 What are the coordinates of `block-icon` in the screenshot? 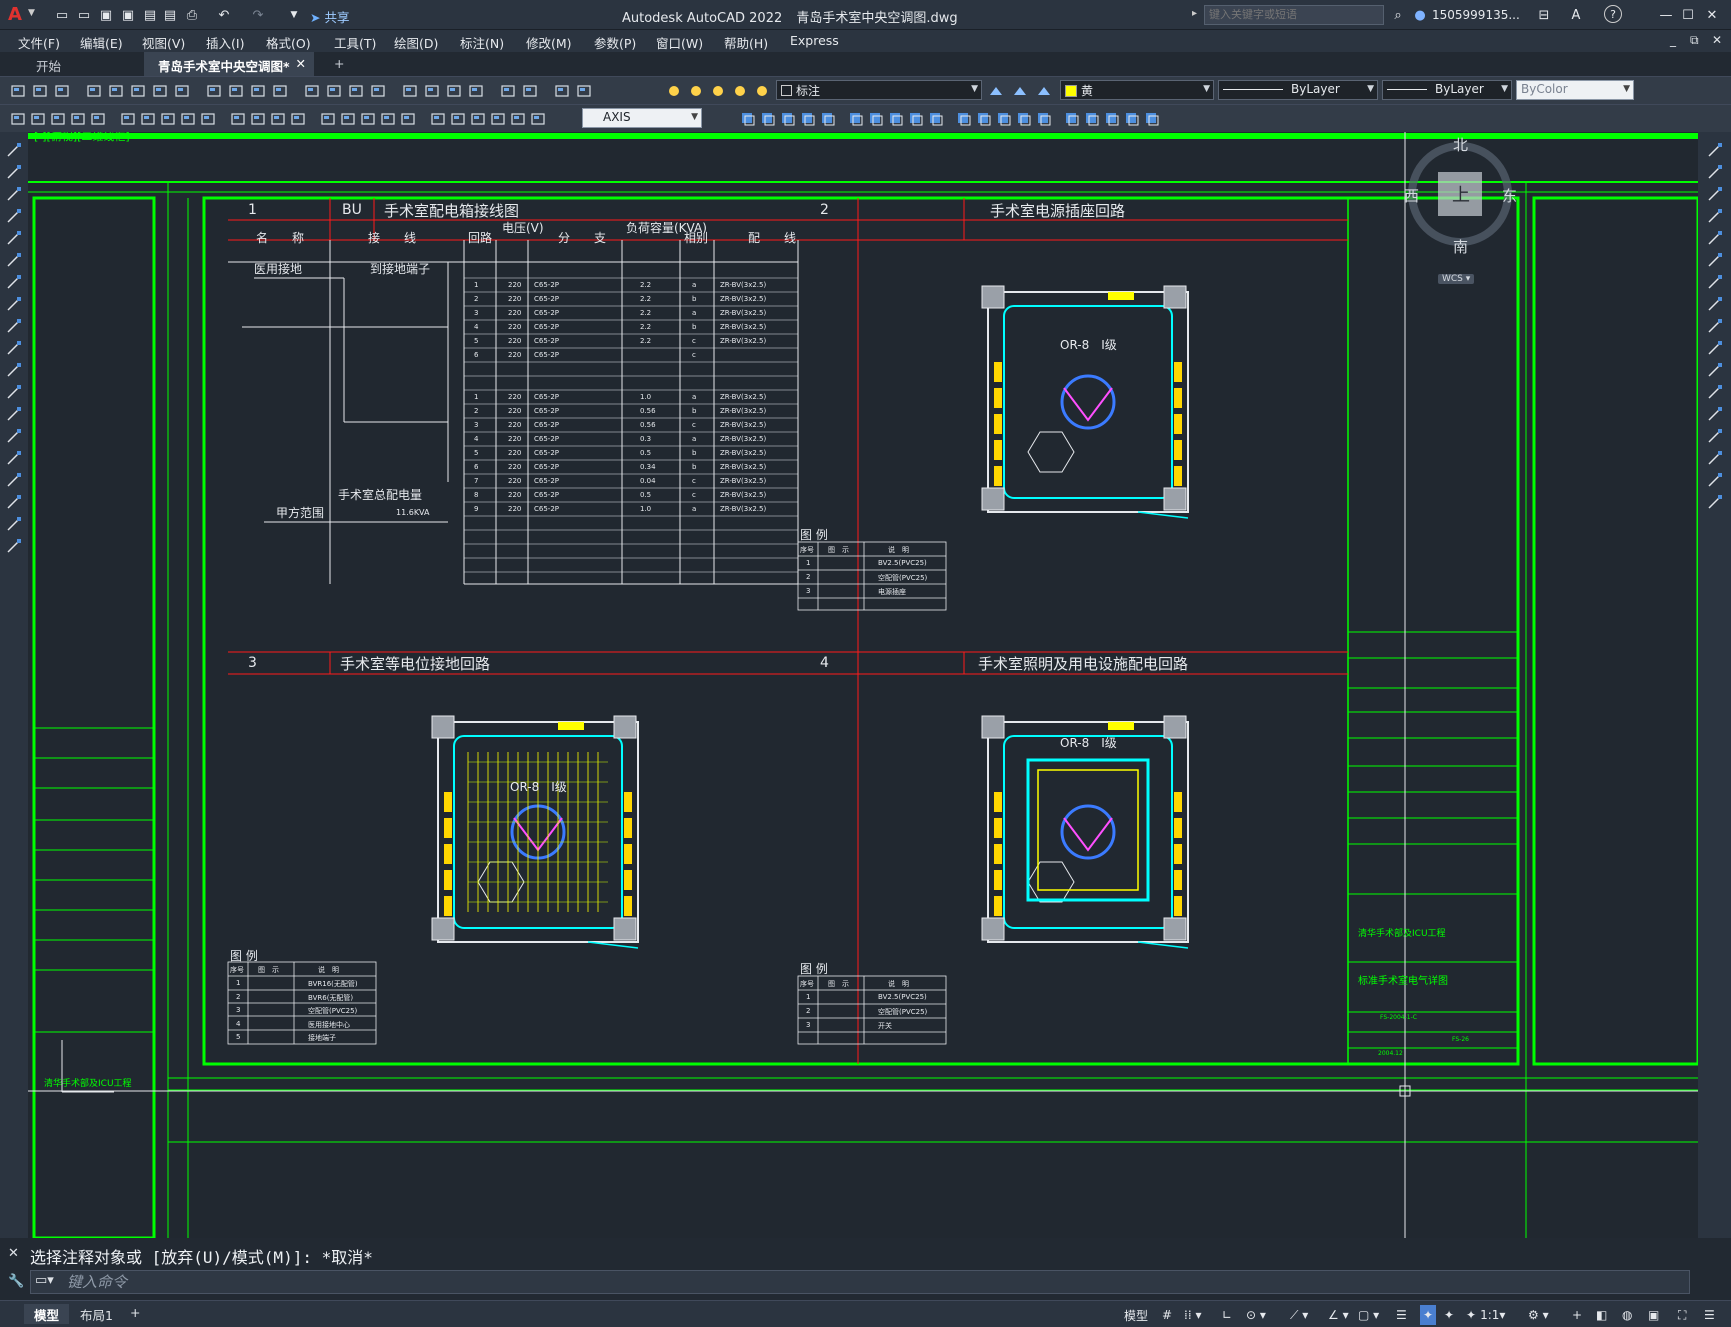 It's located at (258, 91).